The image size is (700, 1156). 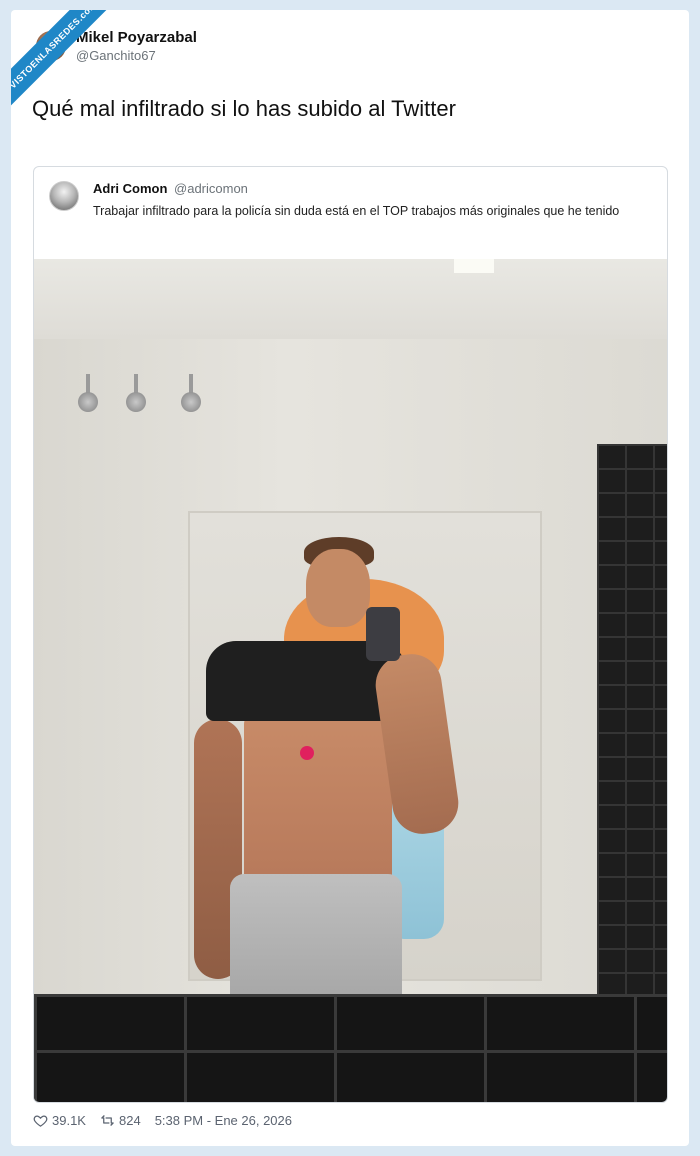 I want to click on retweet-icon, so click(x=107, y=1120).